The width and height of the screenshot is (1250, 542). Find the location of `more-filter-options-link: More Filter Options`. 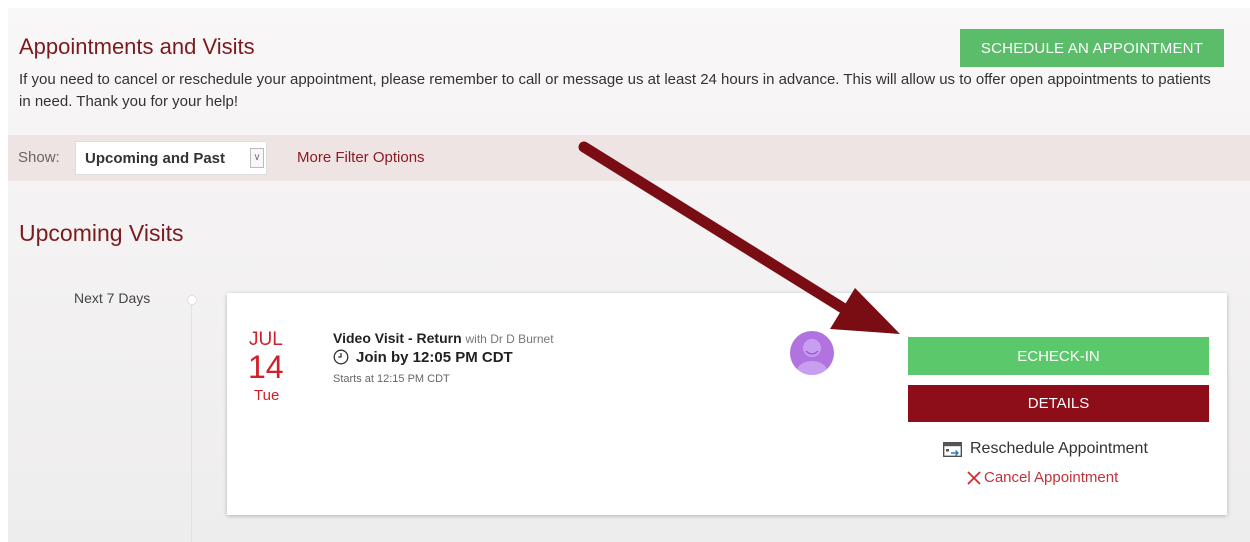

more-filter-options-link: More Filter Options is located at coordinates (361, 157).